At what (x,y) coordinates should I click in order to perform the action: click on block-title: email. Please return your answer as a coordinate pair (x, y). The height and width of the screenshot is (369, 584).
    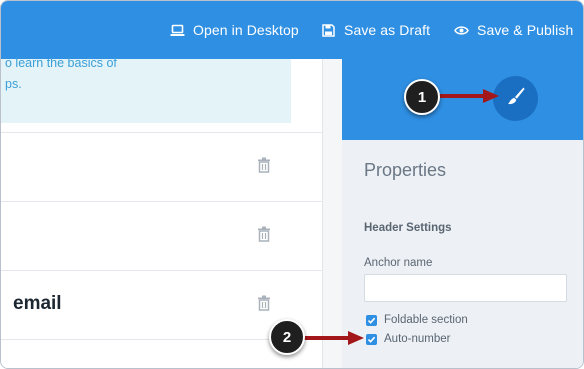
    Looking at the image, I should click on (37, 303).